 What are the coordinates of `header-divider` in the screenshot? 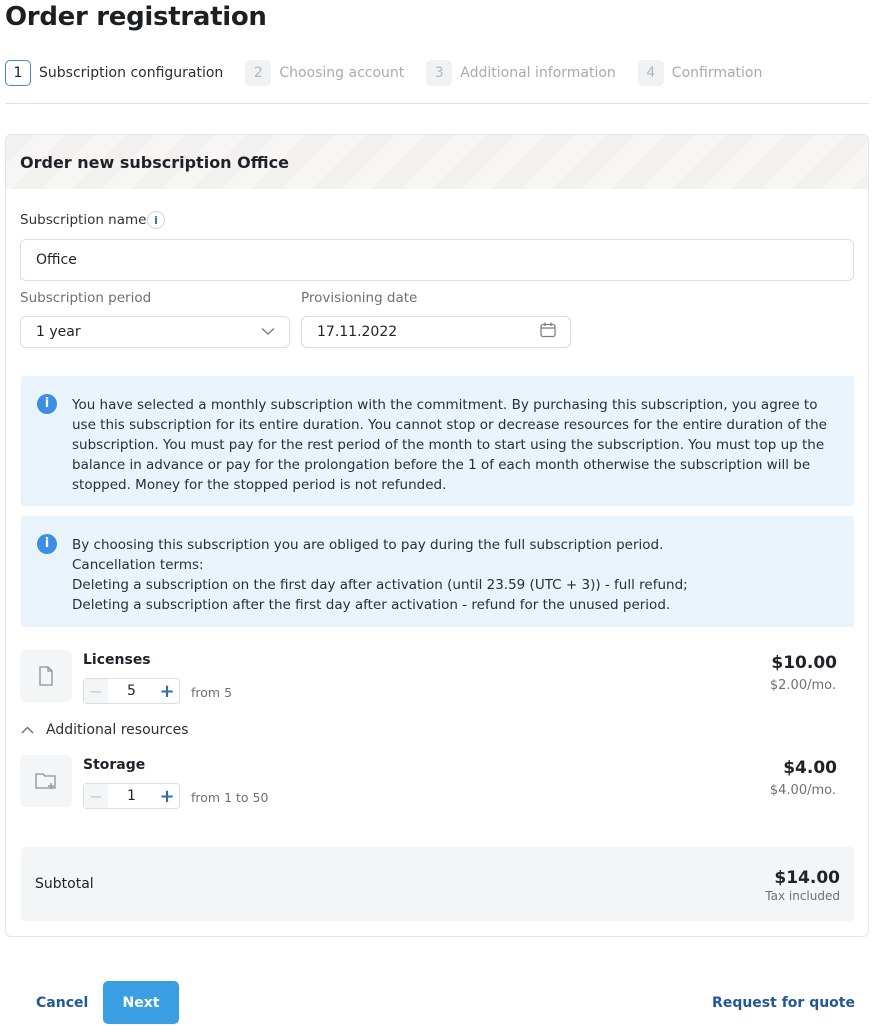 It's located at (437, 103).